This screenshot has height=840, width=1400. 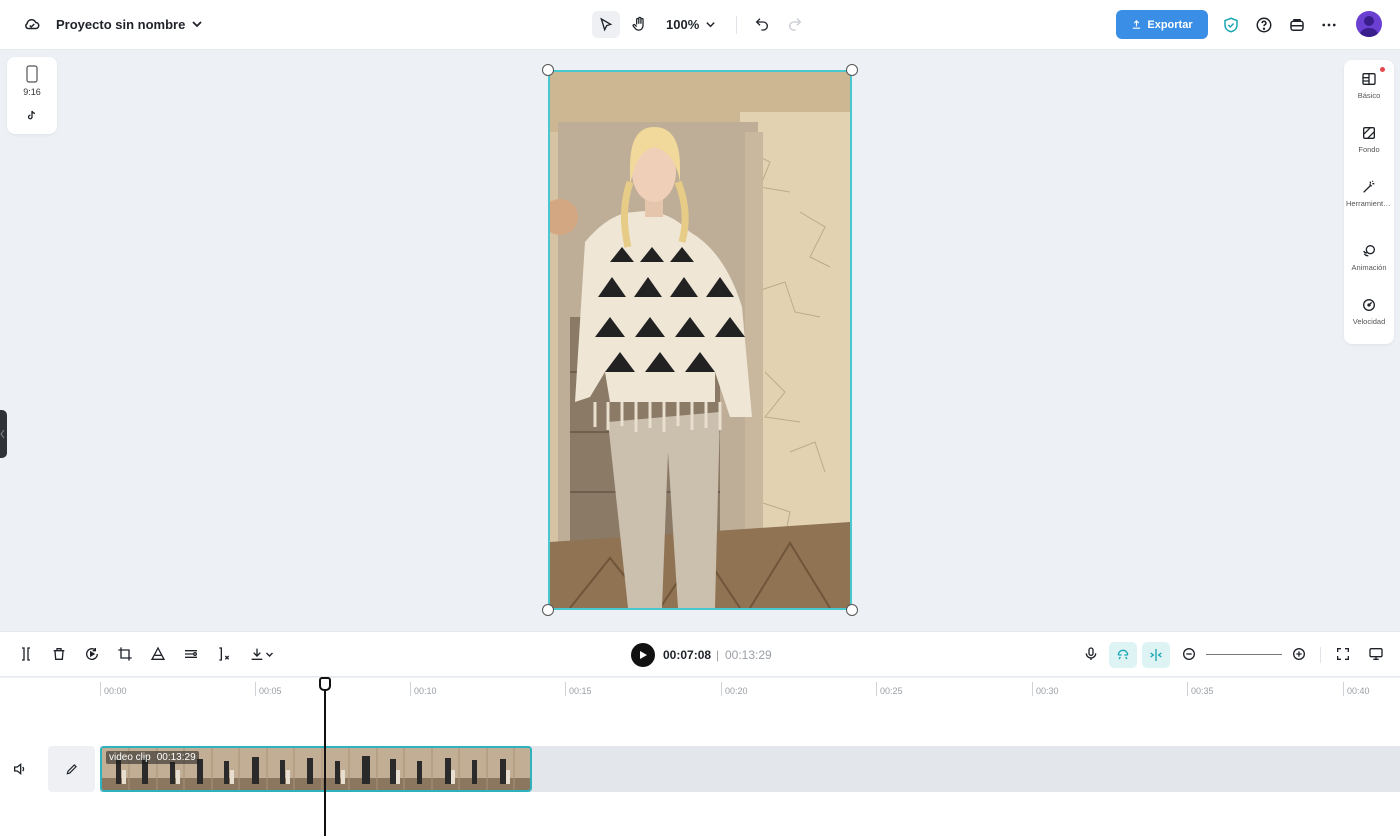 What do you see at coordinates (1376, 654) in the screenshot?
I see `preview-panel-icon` at bounding box center [1376, 654].